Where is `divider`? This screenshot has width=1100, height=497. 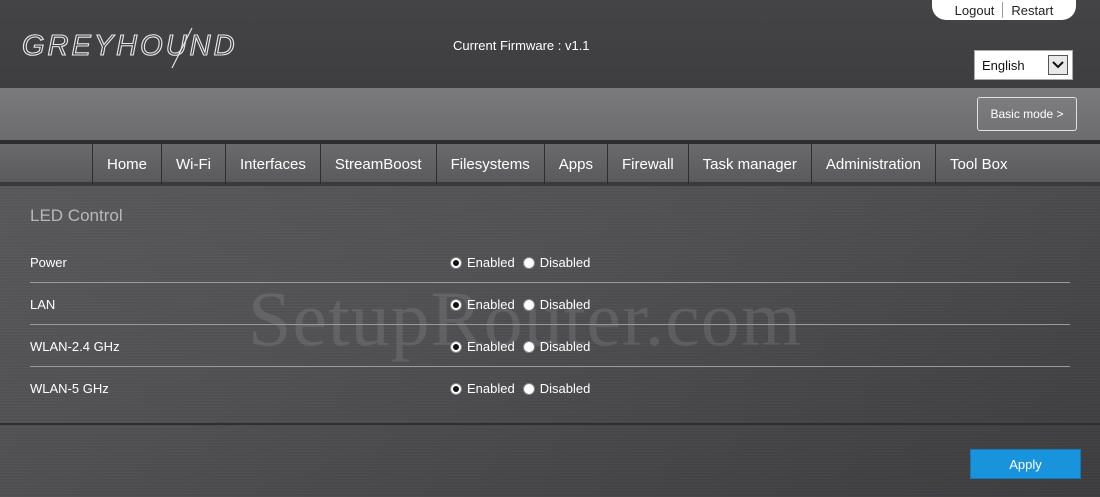
divider is located at coordinates (550, 424).